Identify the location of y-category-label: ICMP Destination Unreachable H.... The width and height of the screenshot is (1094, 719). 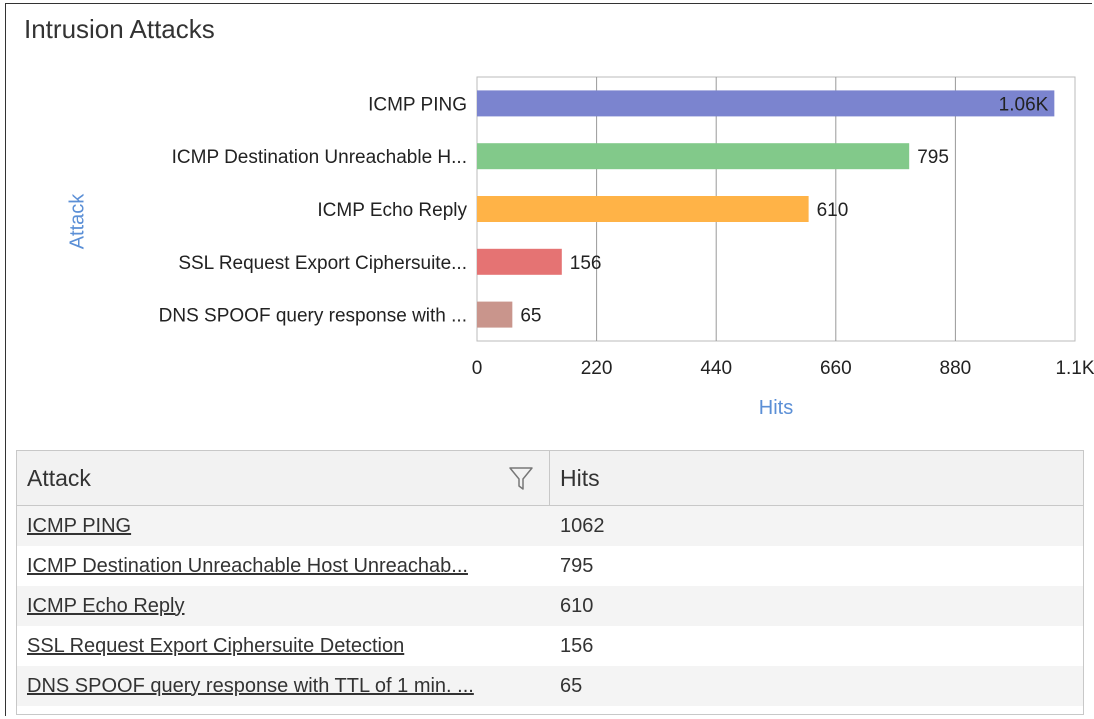
(319, 157).